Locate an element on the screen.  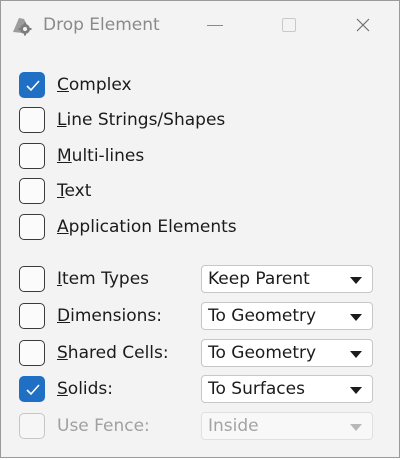
complex-checkbox is located at coordinates (32, 85).